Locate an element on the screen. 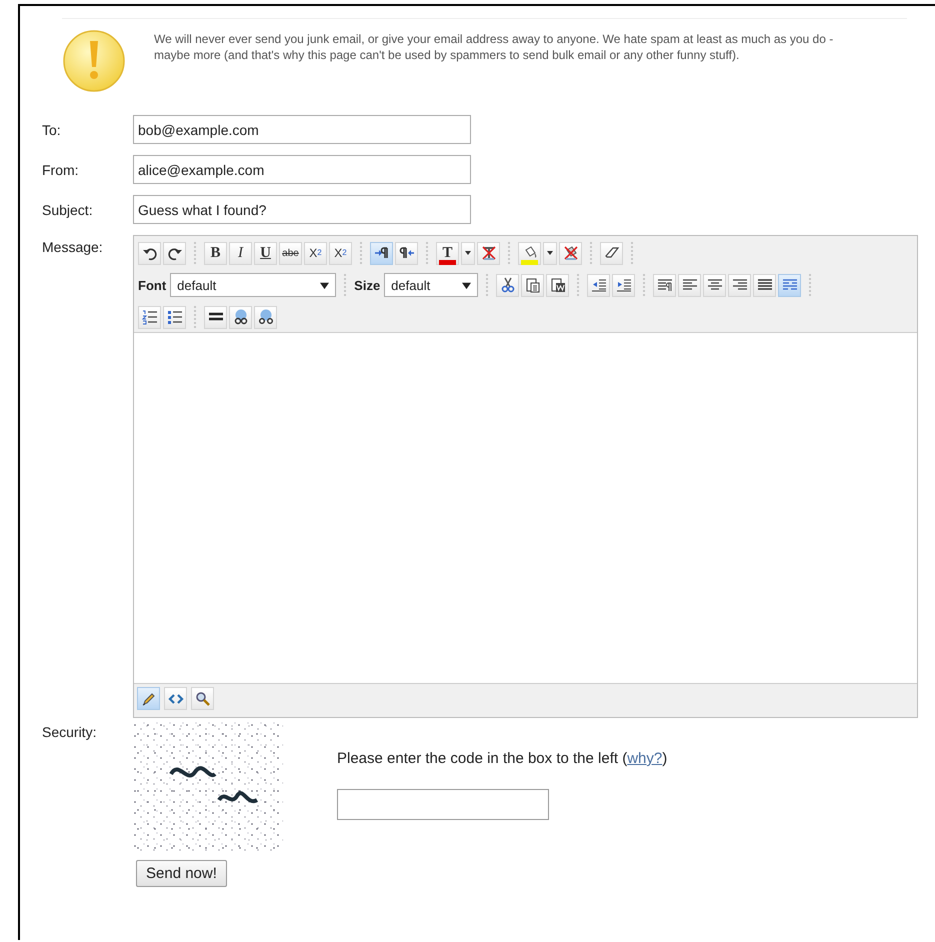 The image size is (935, 942). bold-button: B is located at coordinates (215, 253).